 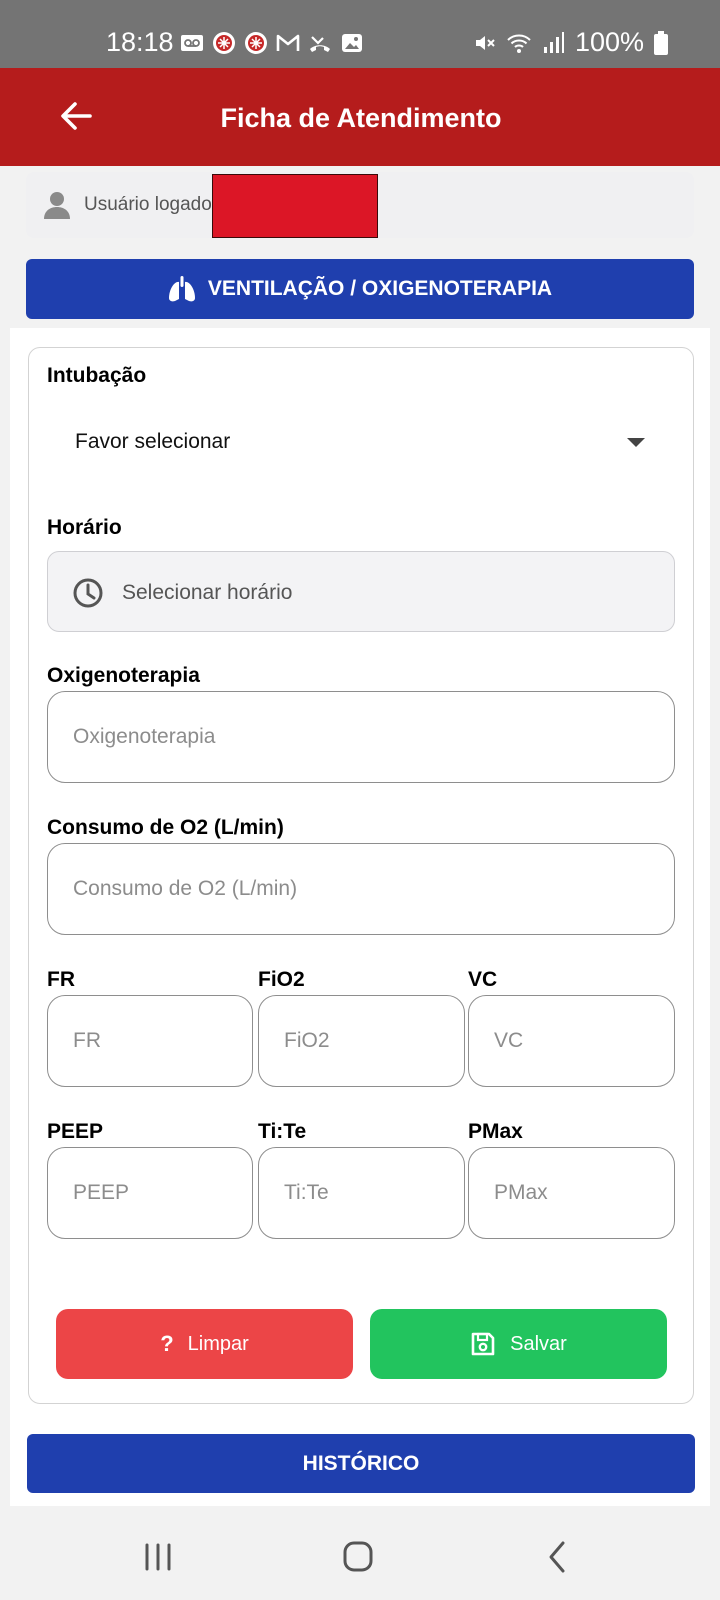 I want to click on battery-icon, so click(x=661, y=42).